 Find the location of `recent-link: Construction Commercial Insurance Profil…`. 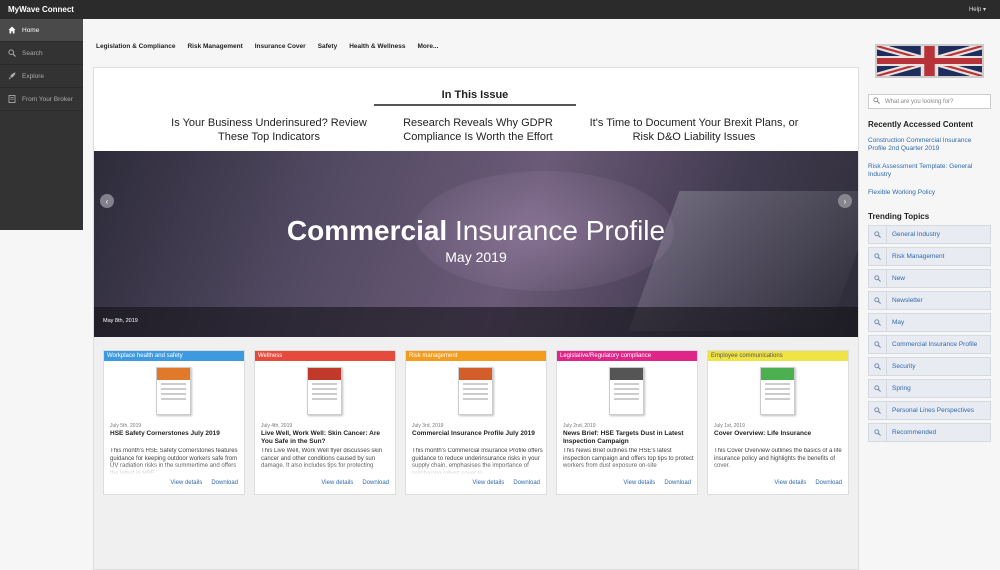

recent-link: Construction Commercial Insurance Profil… is located at coordinates (928, 145).